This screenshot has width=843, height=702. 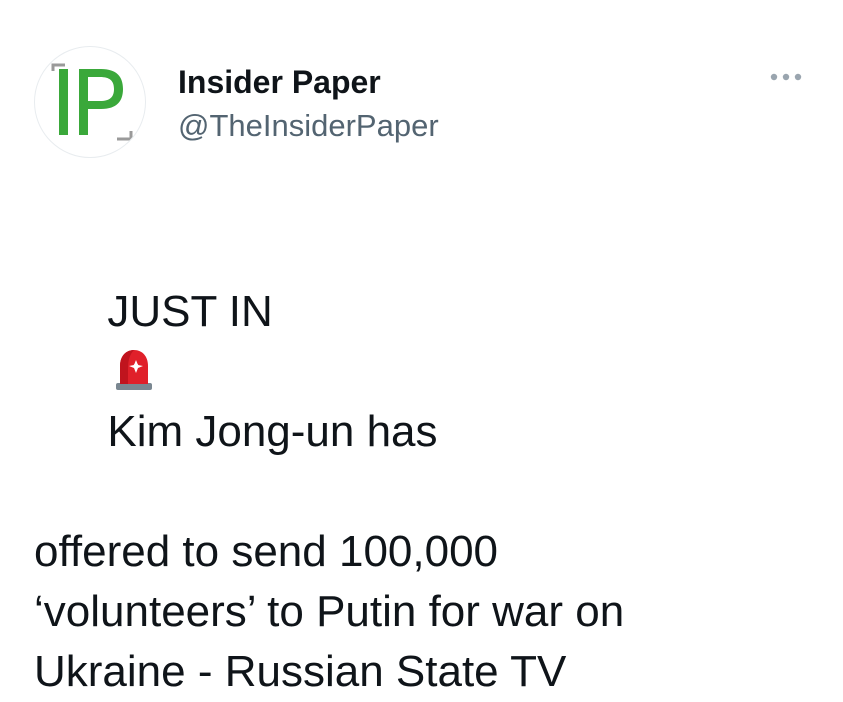 What do you see at coordinates (308, 126) in the screenshot?
I see `user-handle: @TheInsiderPaper` at bounding box center [308, 126].